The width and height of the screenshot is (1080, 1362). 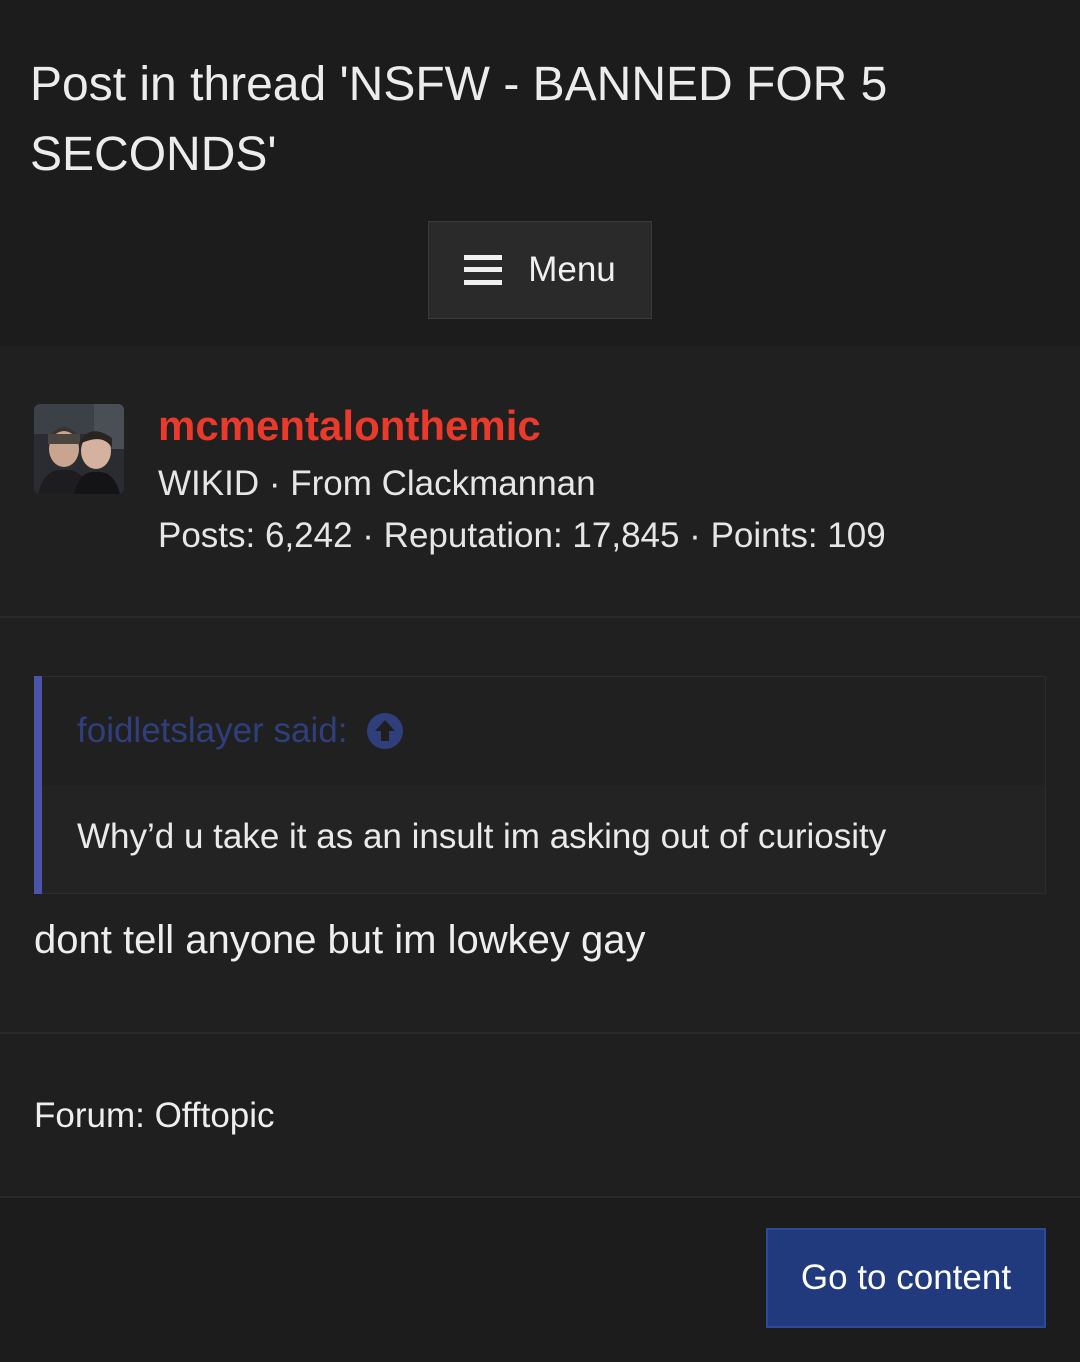 What do you see at coordinates (540, 1280) in the screenshot?
I see `footer: Go to content` at bounding box center [540, 1280].